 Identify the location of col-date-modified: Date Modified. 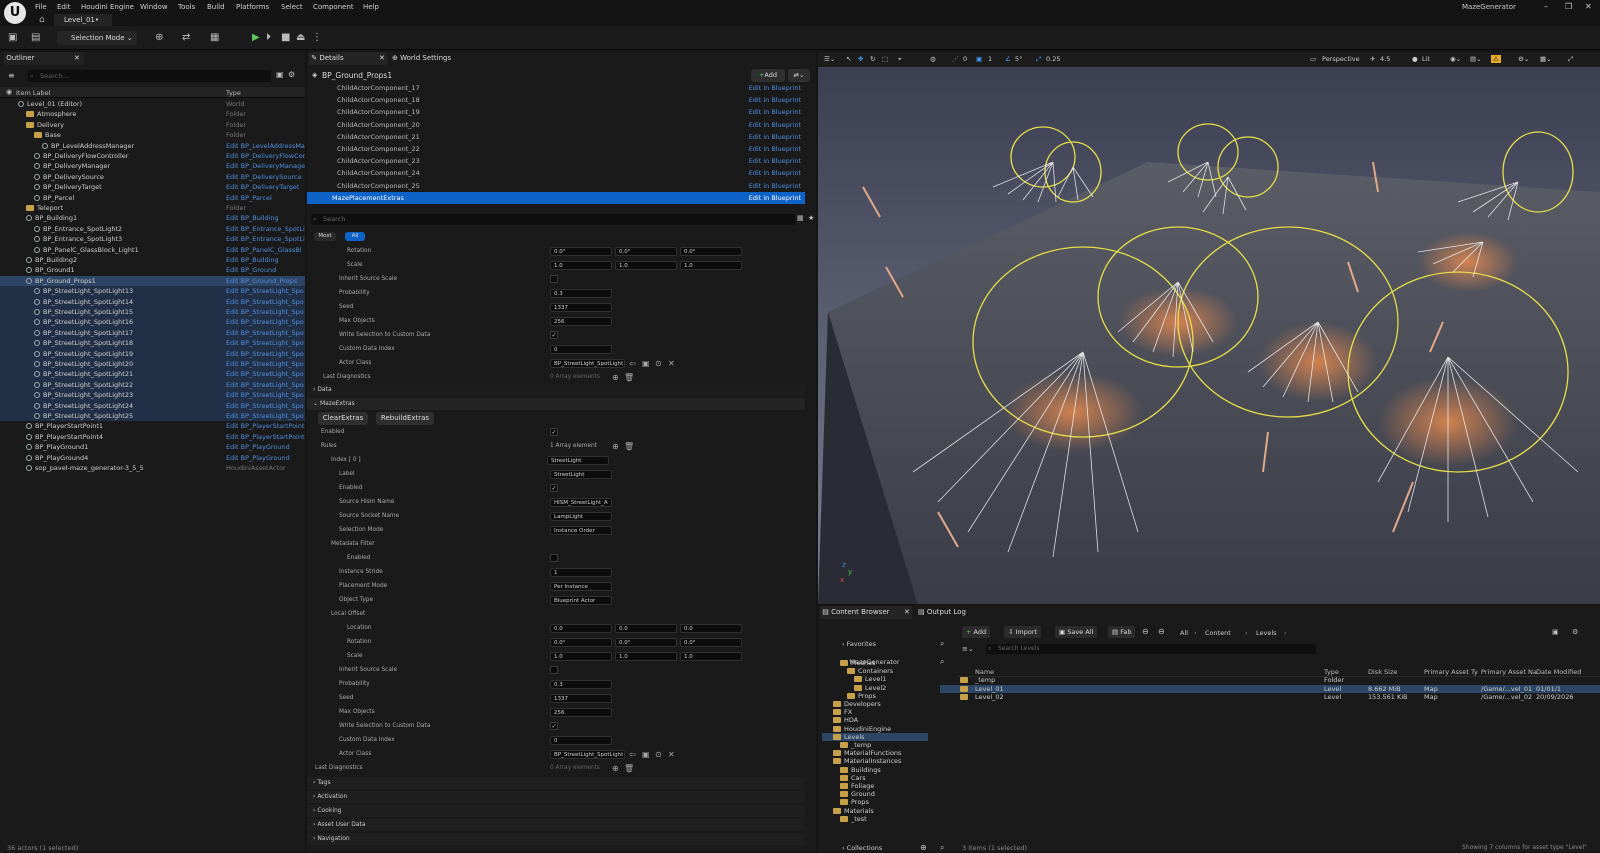
(1558, 672).